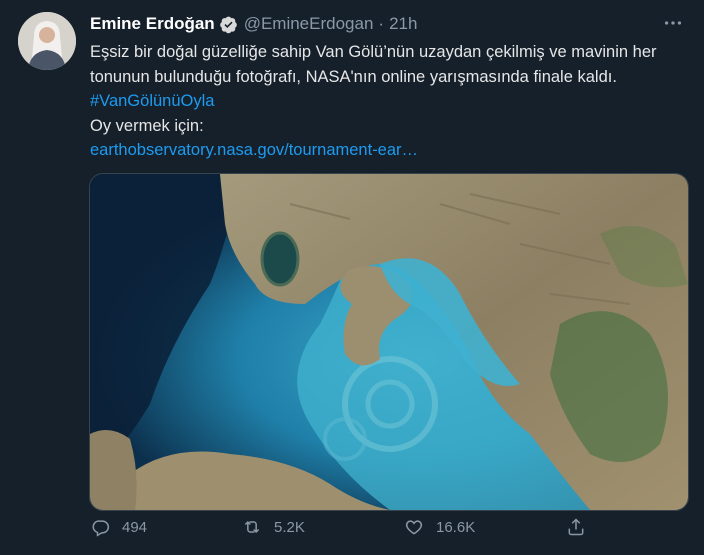 The height and width of the screenshot is (555, 704). I want to click on share-button, so click(582, 527).